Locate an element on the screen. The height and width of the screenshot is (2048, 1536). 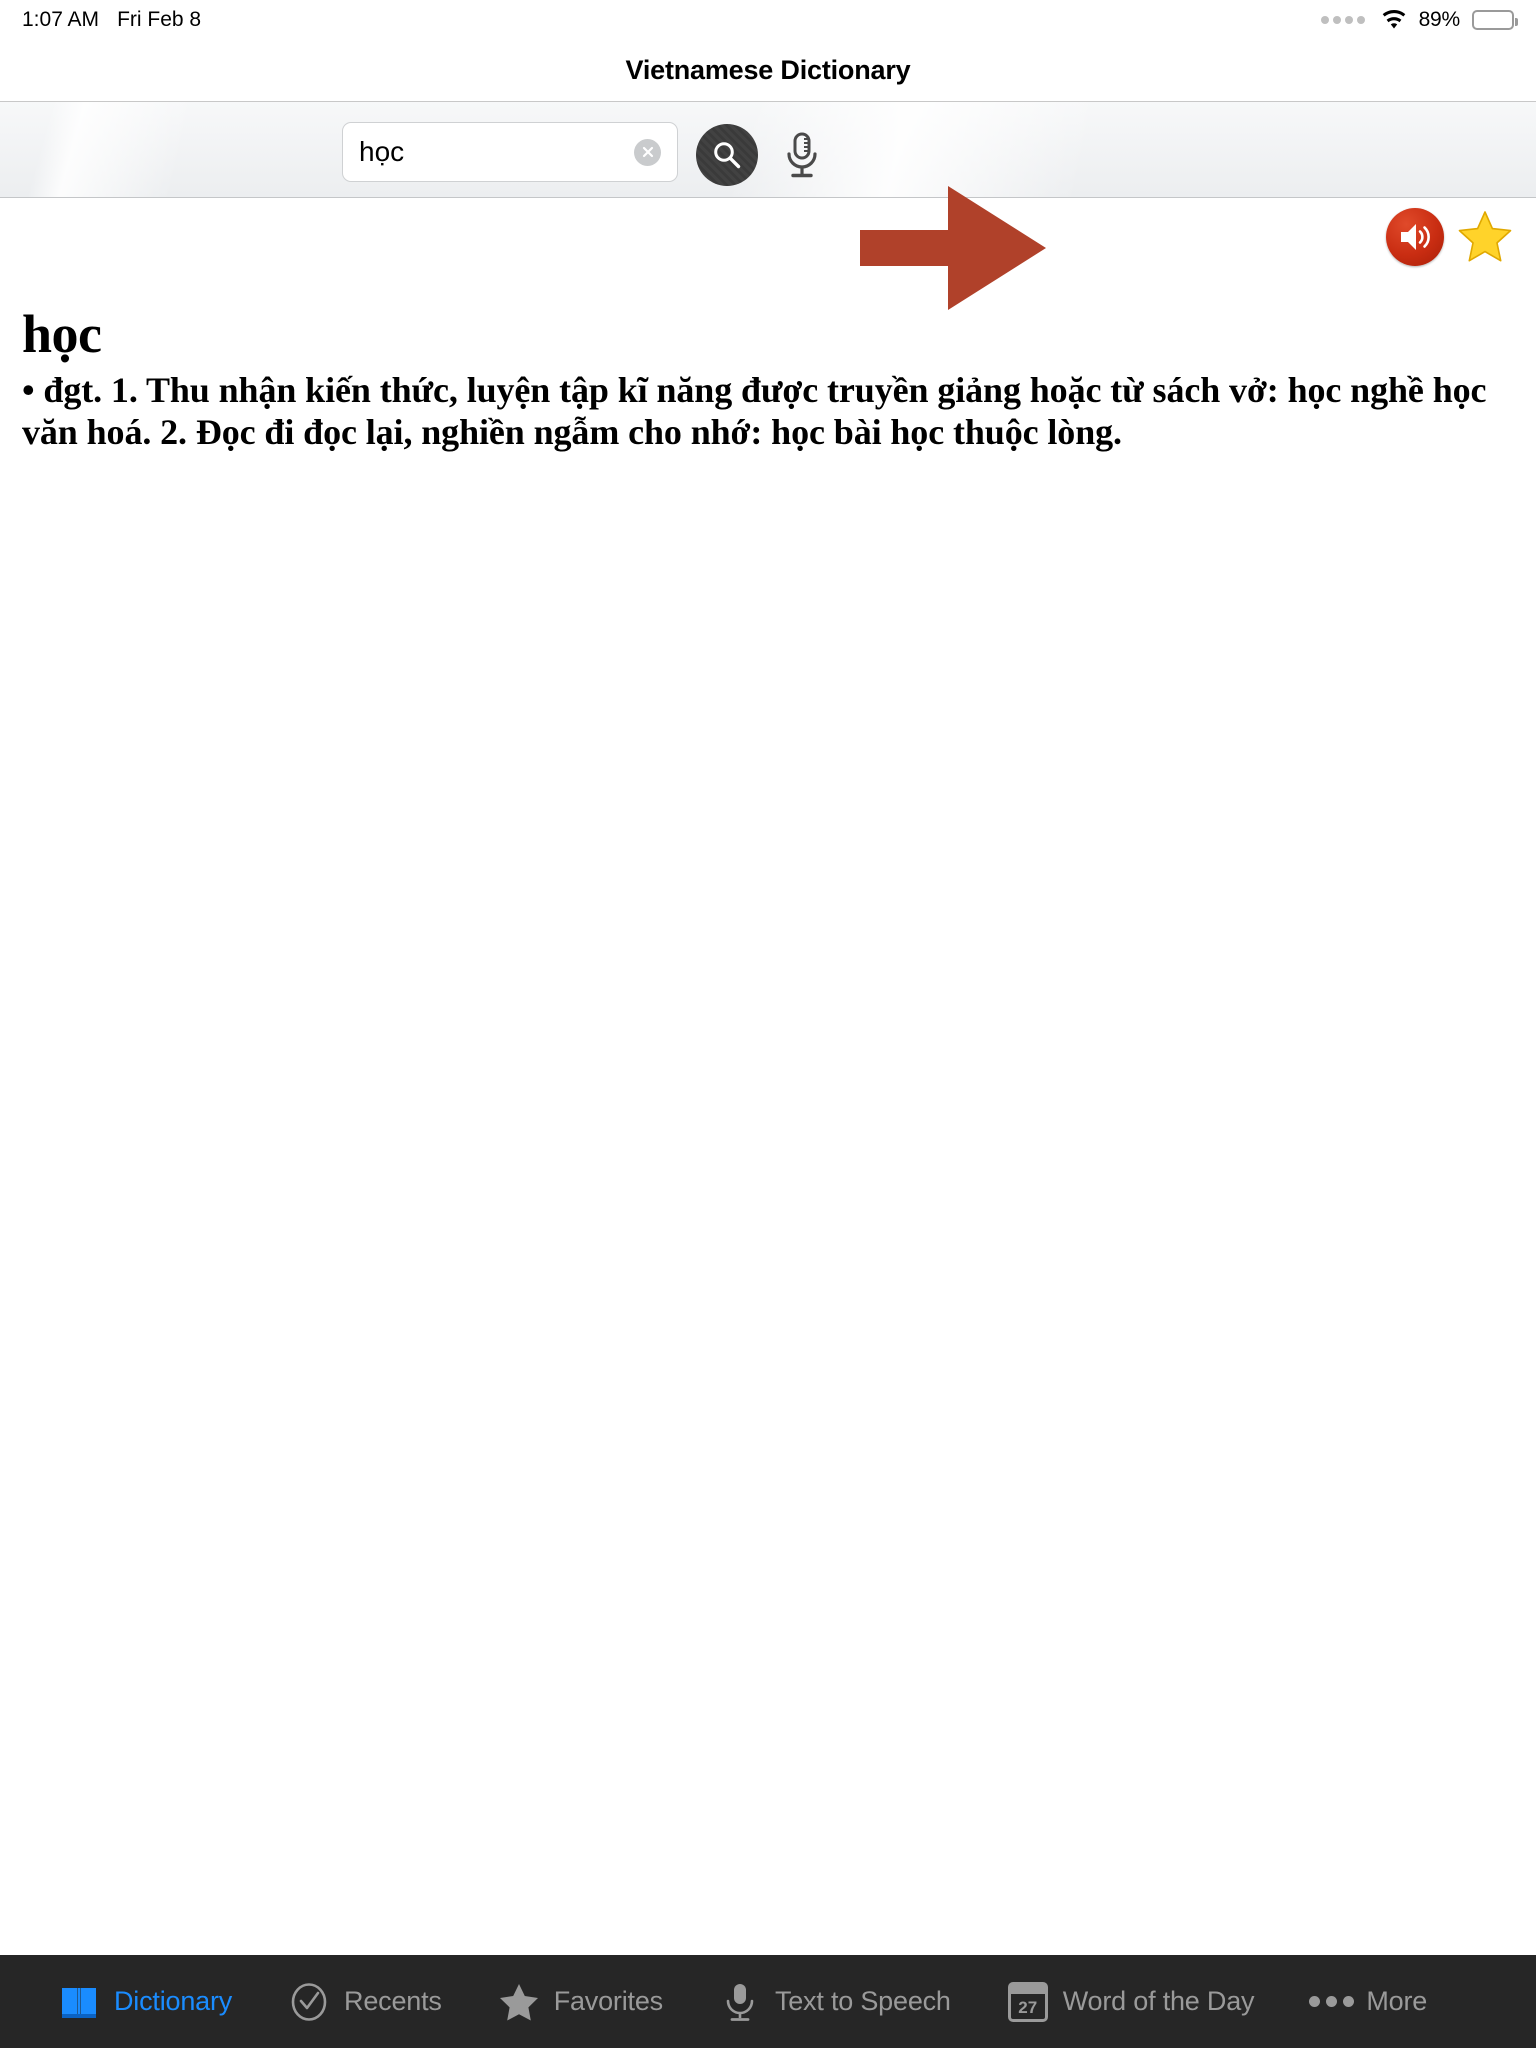
tab-label: Text to Speech is located at coordinates (862, 2001).